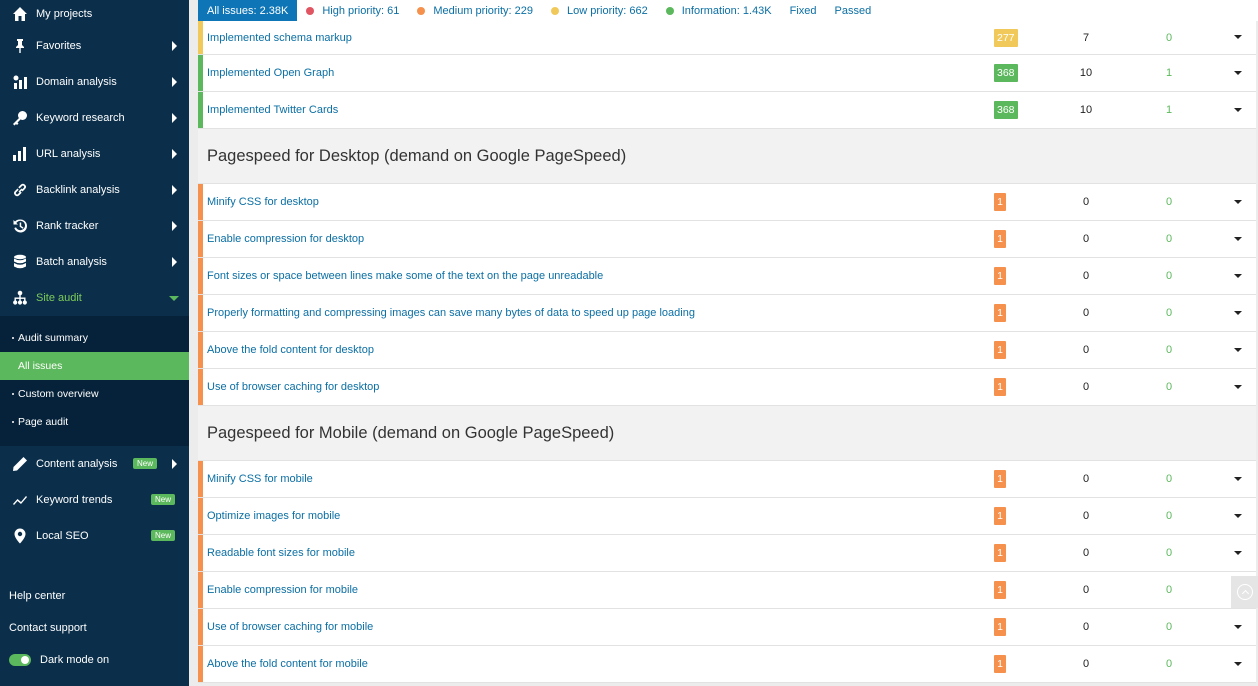 The width and height of the screenshot is (1258, 686). I want to click on issue-name: Implemented schema markup, so click(279, 38).